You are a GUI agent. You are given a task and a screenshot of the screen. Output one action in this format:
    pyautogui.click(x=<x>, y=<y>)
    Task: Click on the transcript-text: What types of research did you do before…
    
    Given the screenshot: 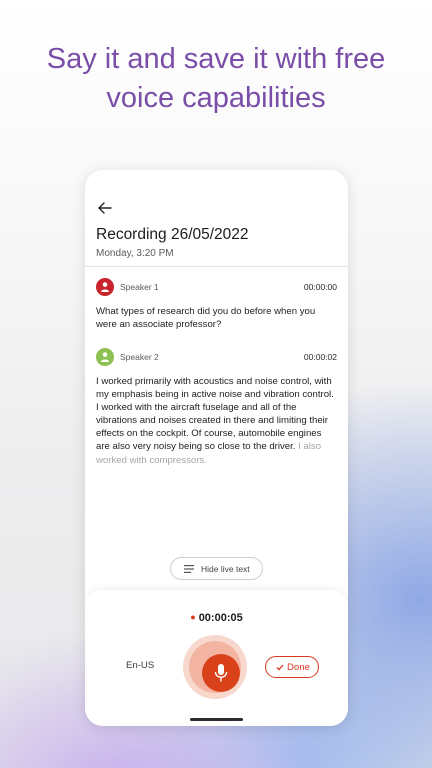 What is the action you would take?
    pyautogui.click(x=206, y=318)
    